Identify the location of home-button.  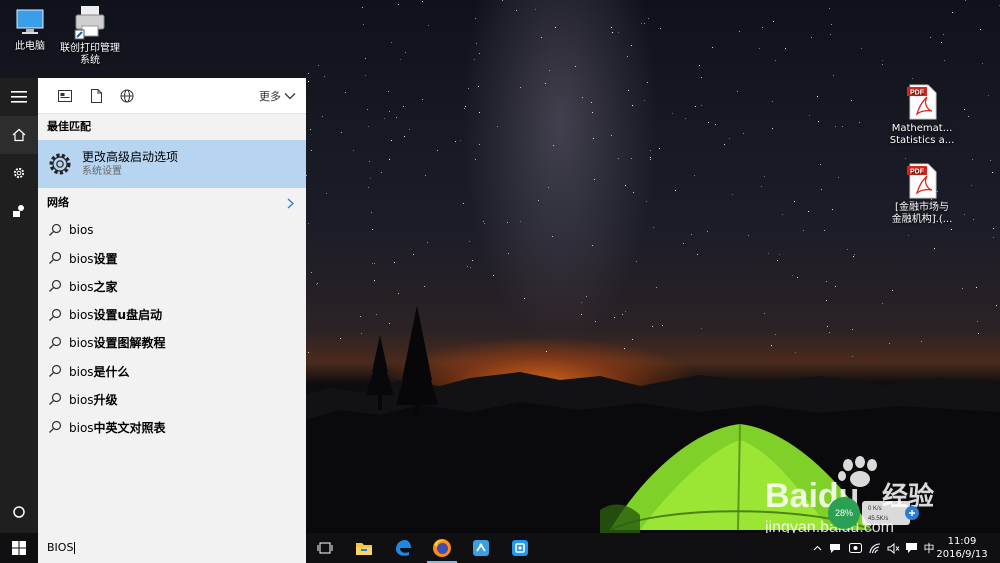
(19, 135).